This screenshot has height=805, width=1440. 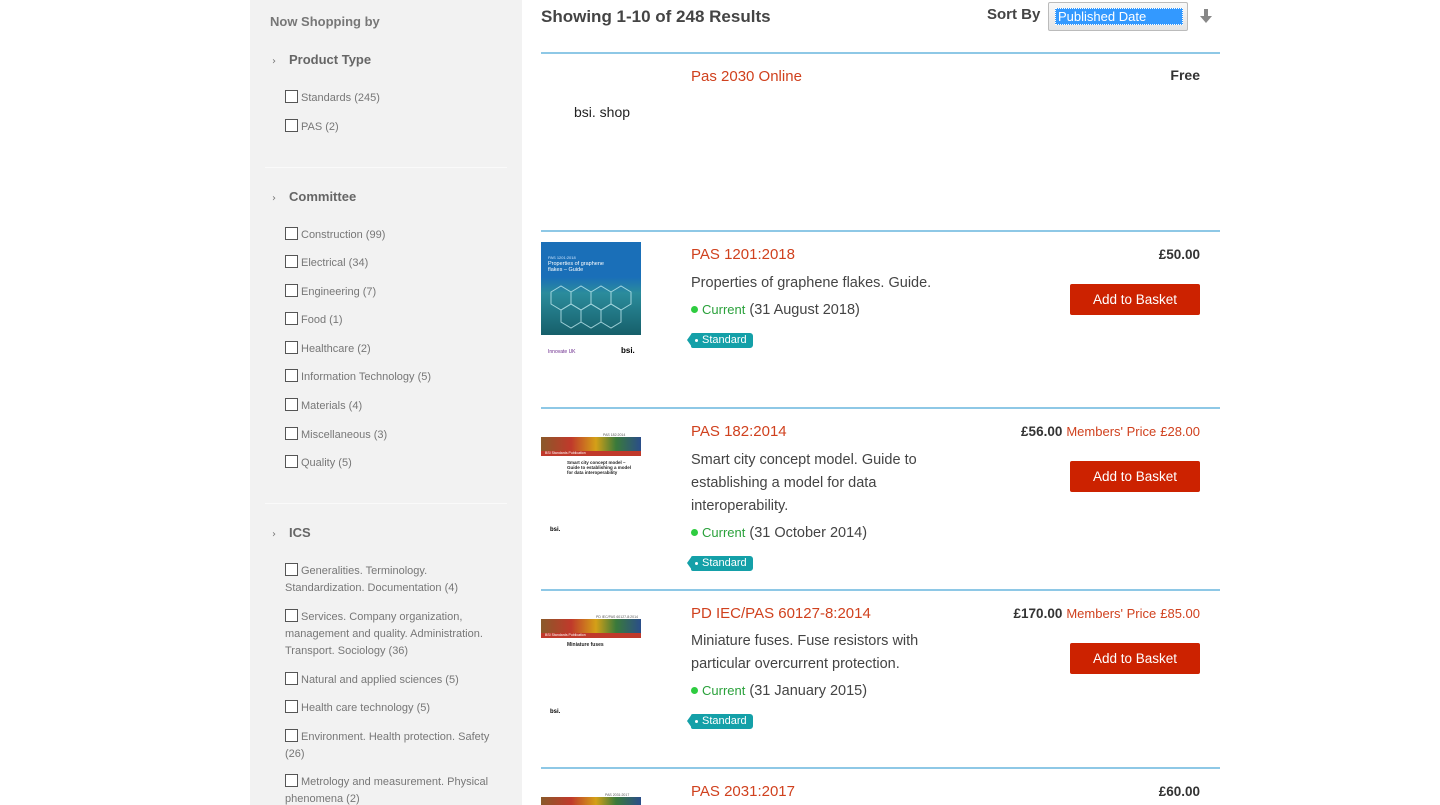 What do you see at coordinates (1118, 16) in the screenshot?
I see `sort-select: Published Date` at bounding box center [1118, 16].